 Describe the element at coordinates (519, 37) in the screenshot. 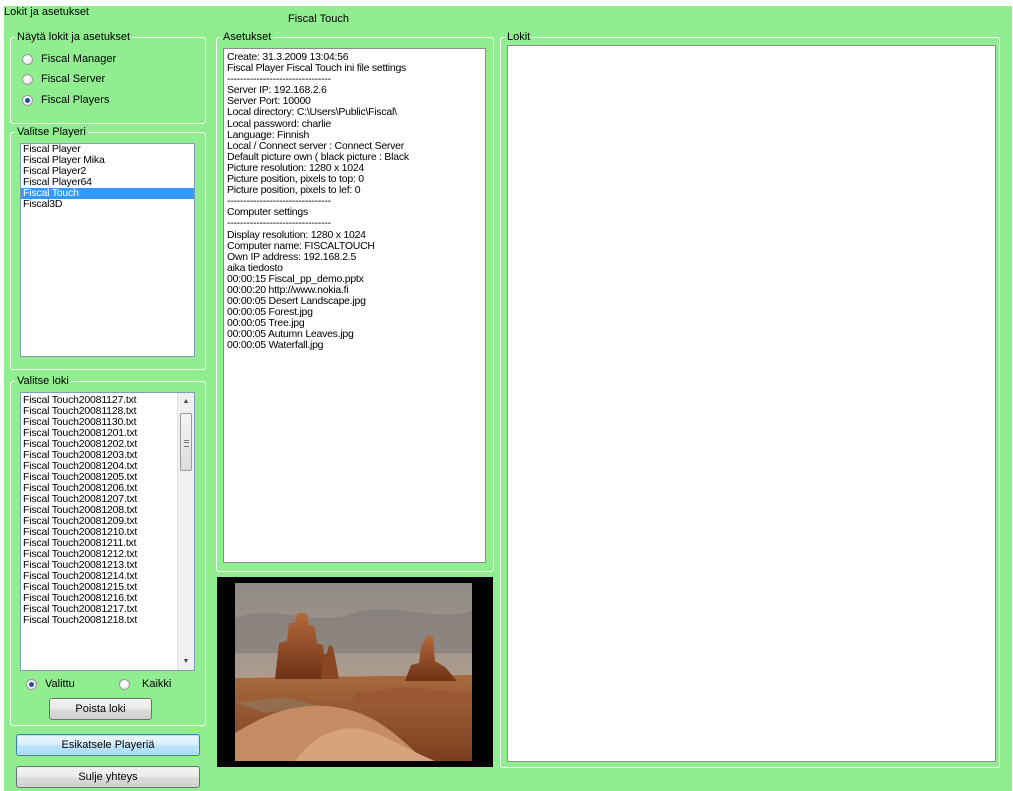

I see `logs-group-legend: Lokit` at that location.